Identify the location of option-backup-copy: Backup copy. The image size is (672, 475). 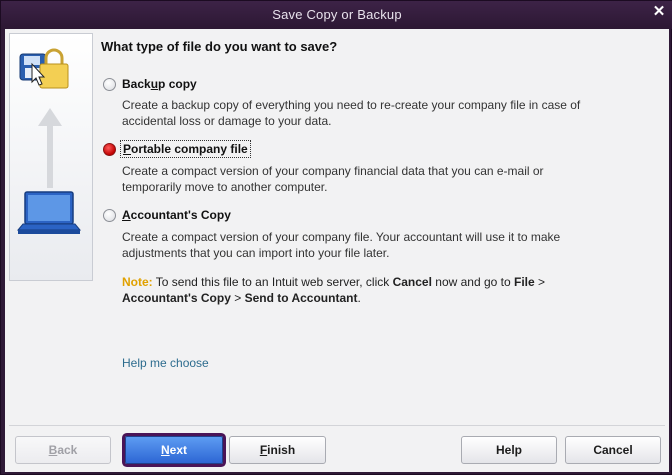
(151, 84).